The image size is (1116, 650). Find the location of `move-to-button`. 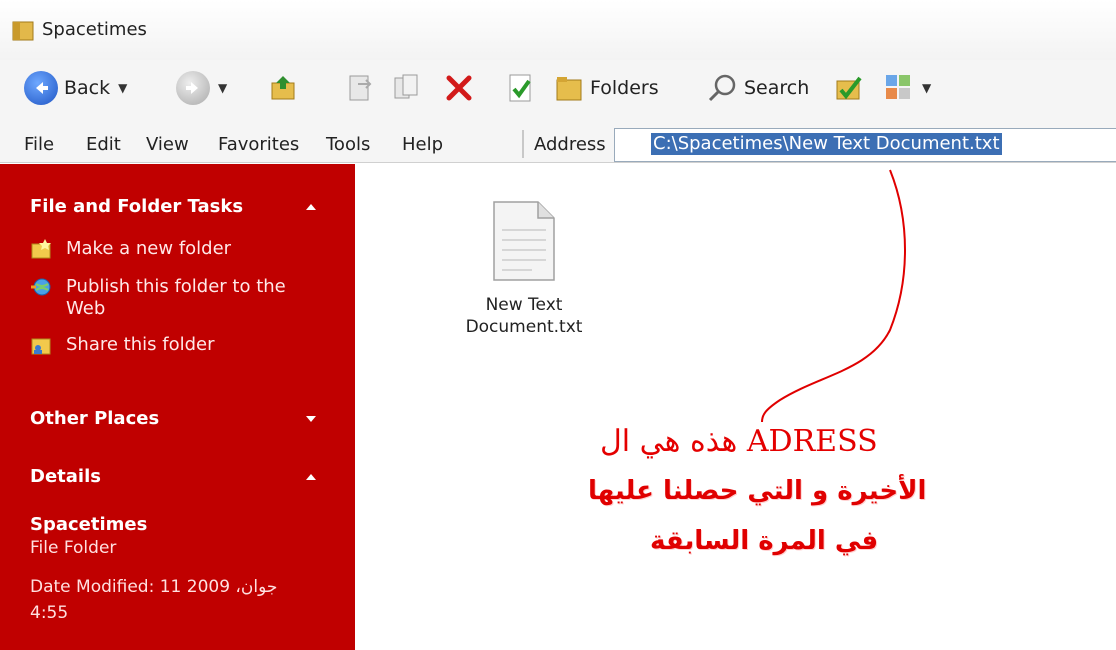

move-to-button is located at coordinates (361, 88).